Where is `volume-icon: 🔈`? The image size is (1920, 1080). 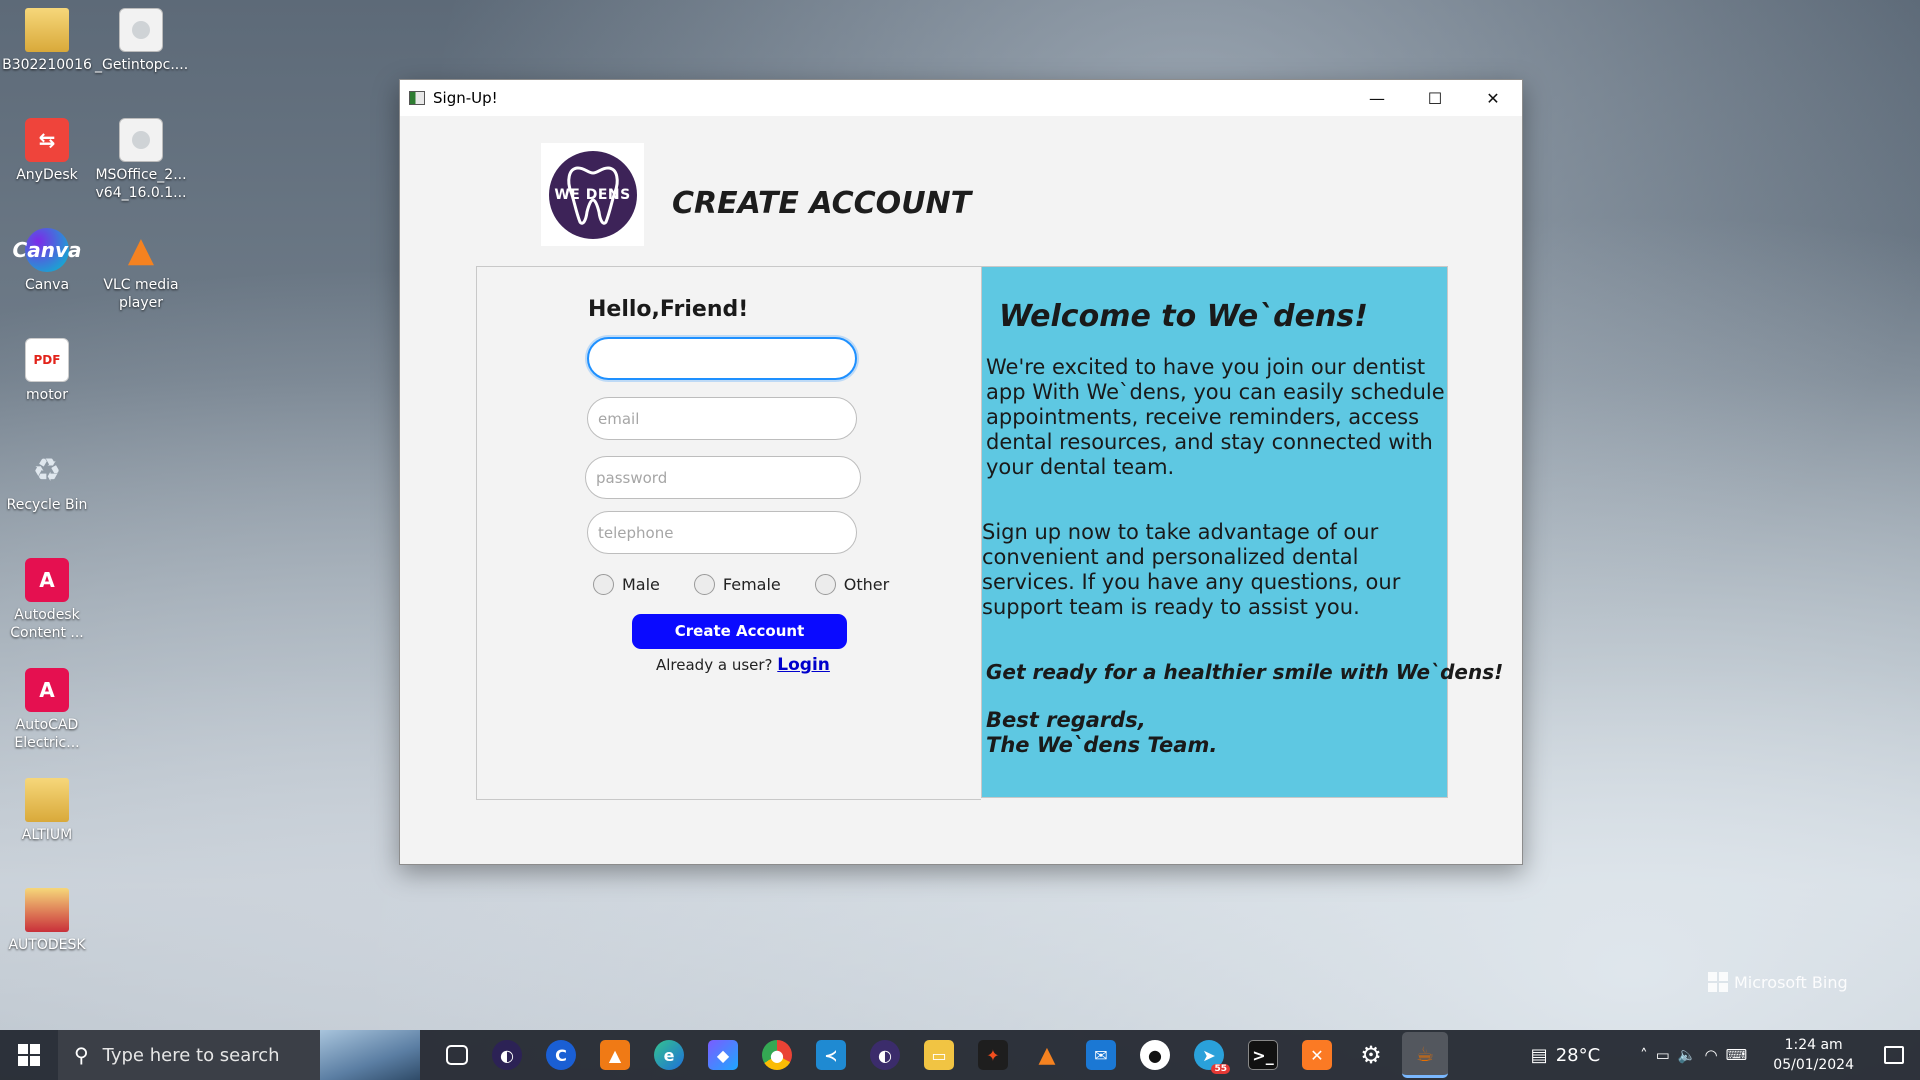
volume-icon: 🔈 is located at coordinates (1691, 1055).